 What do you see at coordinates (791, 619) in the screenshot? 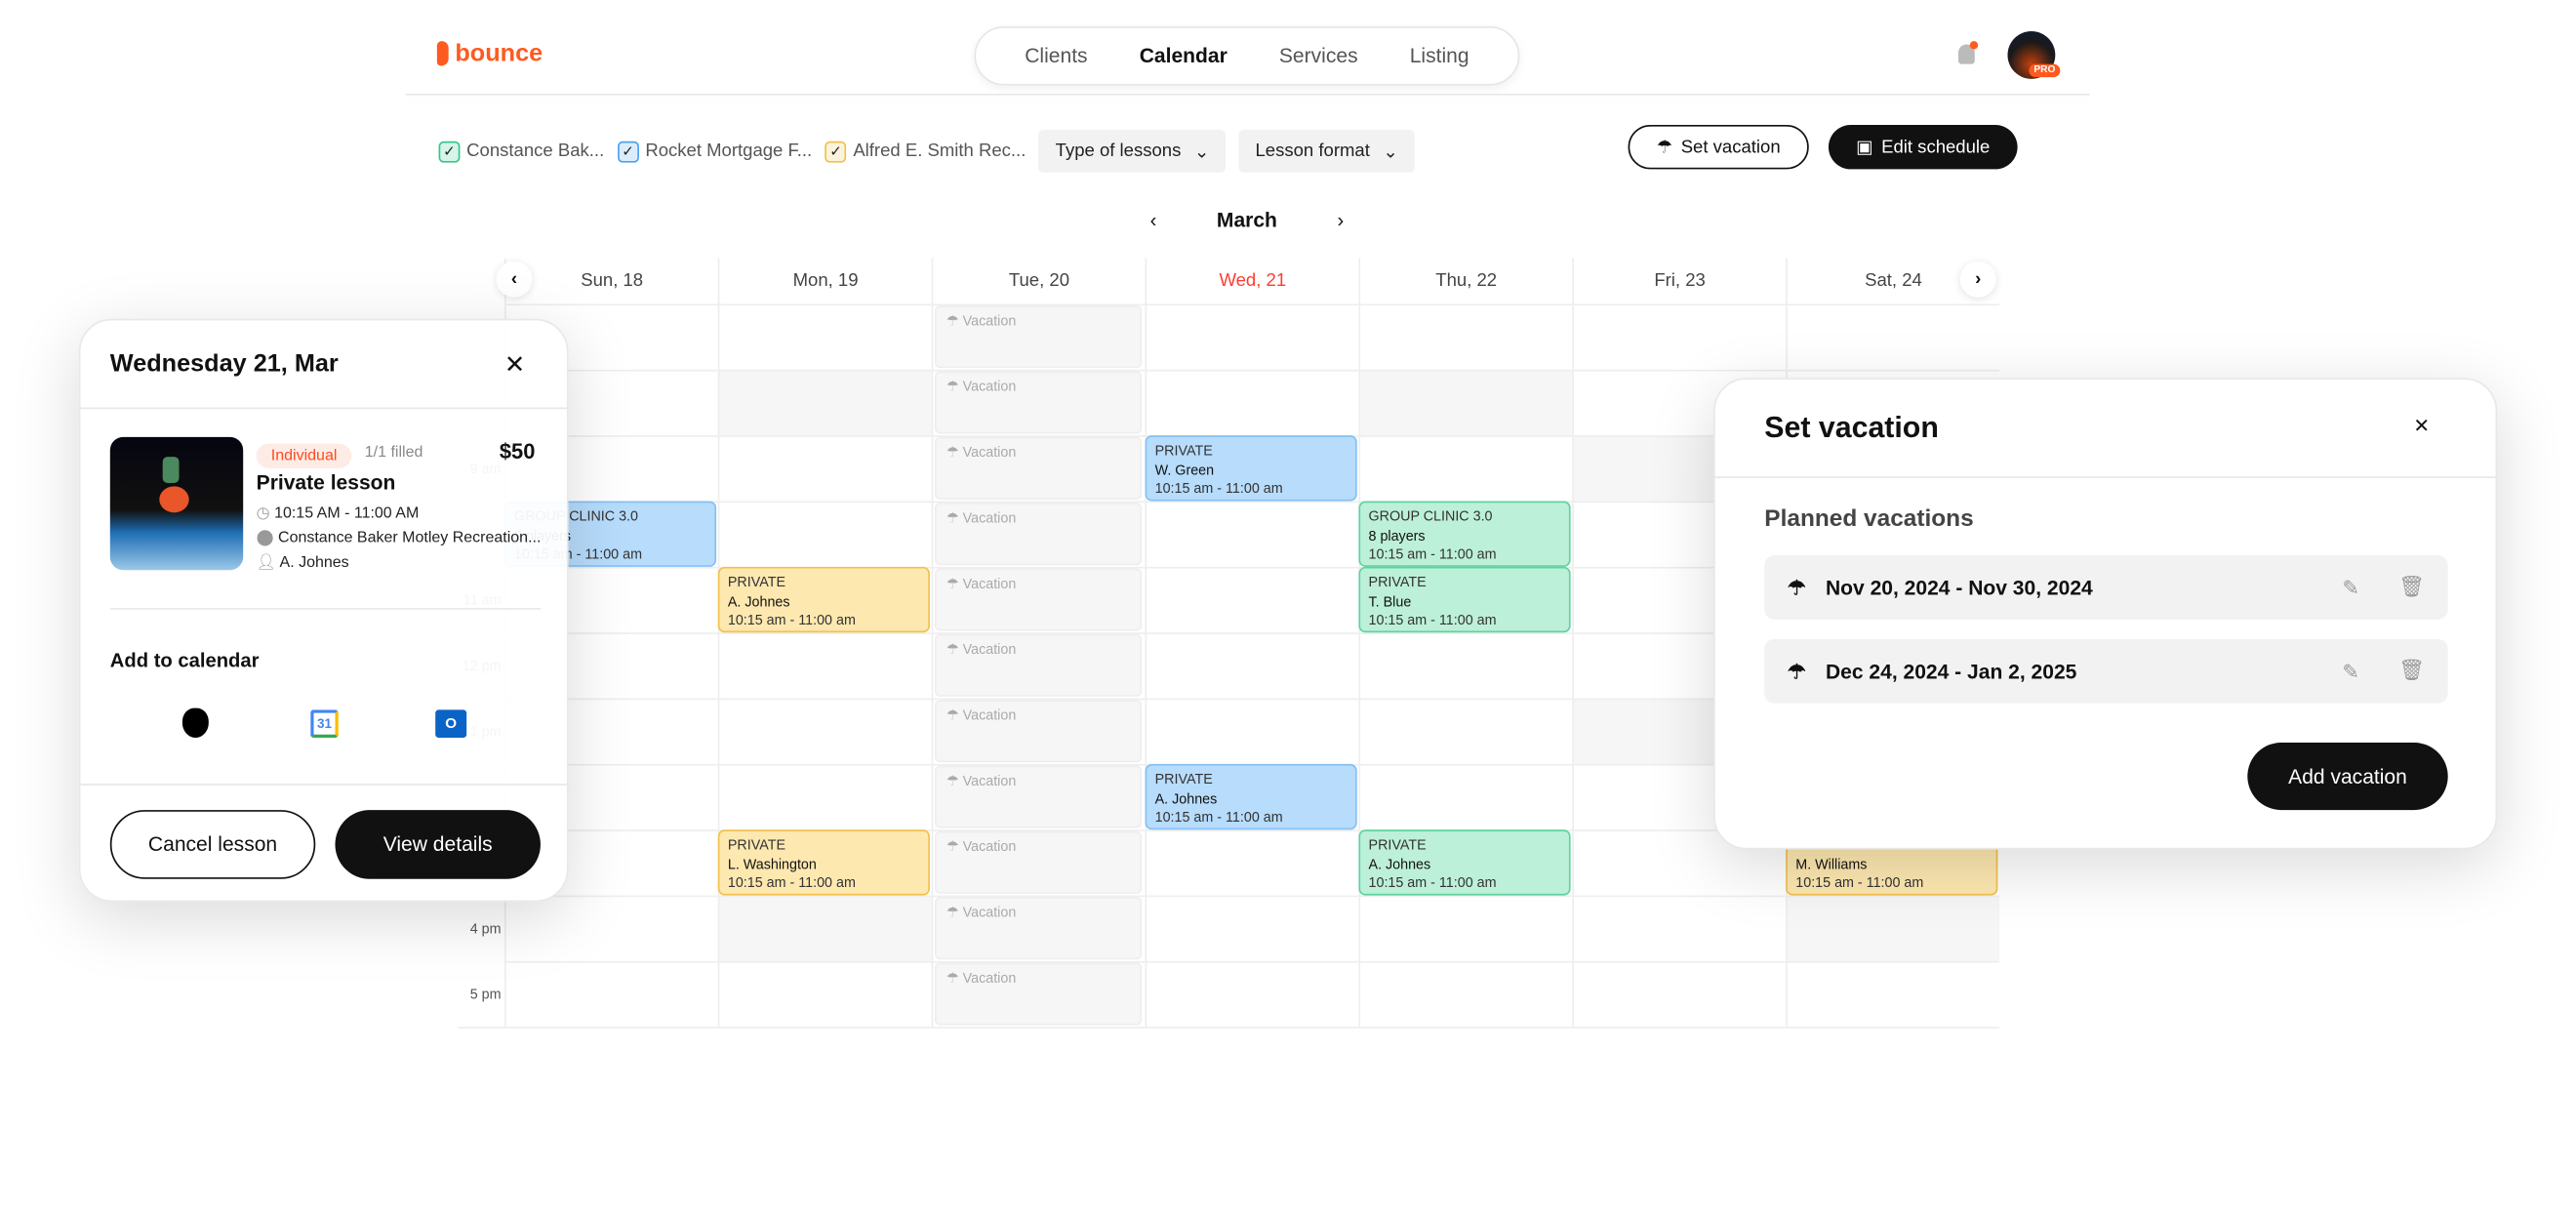
I see `event-time: 10:15 am - 11:00 am` at bounding box center [791, 619].